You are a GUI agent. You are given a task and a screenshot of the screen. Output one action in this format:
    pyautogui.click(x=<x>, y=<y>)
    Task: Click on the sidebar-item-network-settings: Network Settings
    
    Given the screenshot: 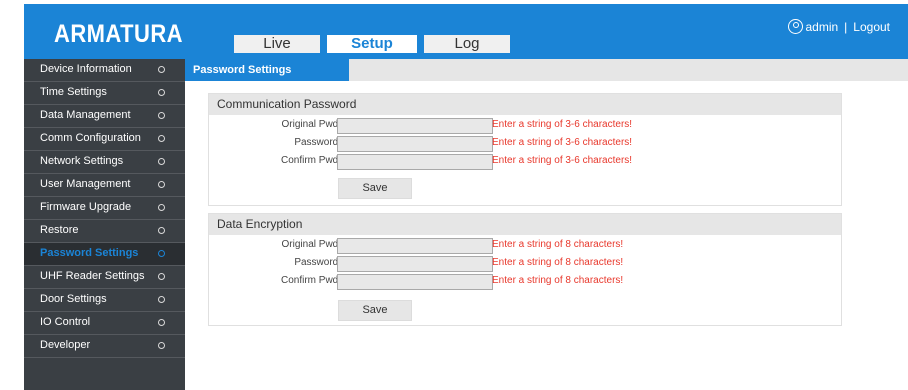 What is the action you would take?
    pyautogui.click(x=104, y=162)
    